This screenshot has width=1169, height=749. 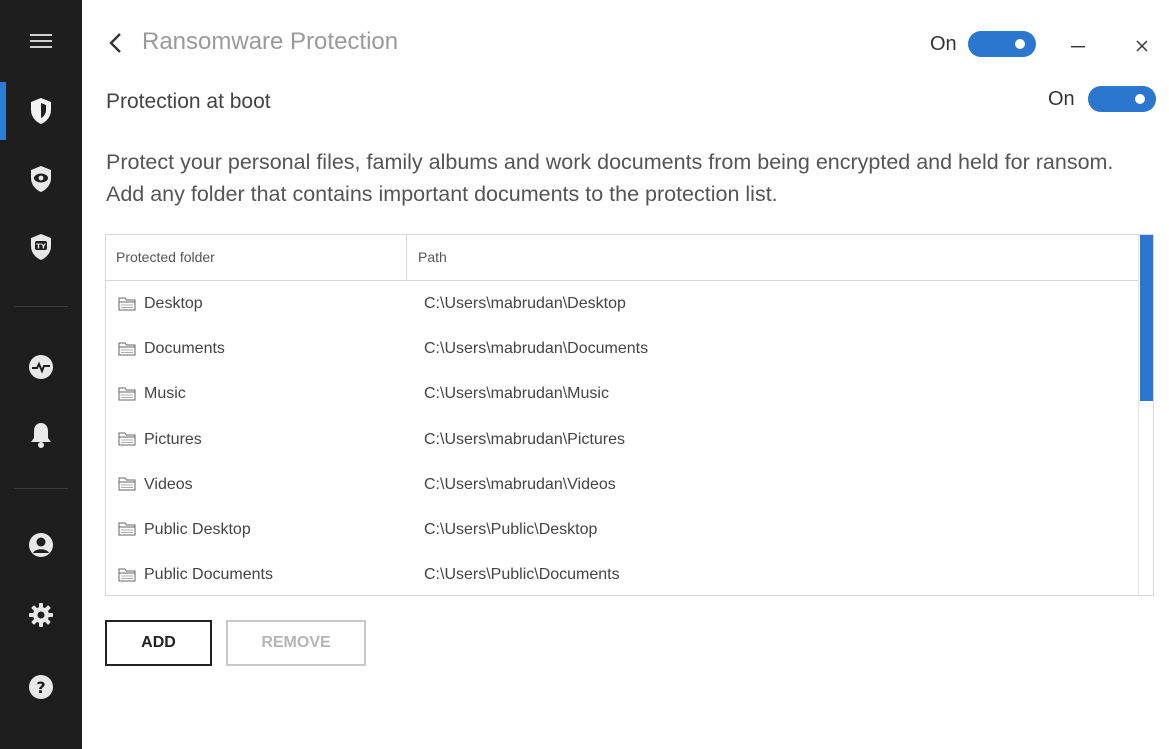 I want to click on back-button, so click(x=116, y=43).